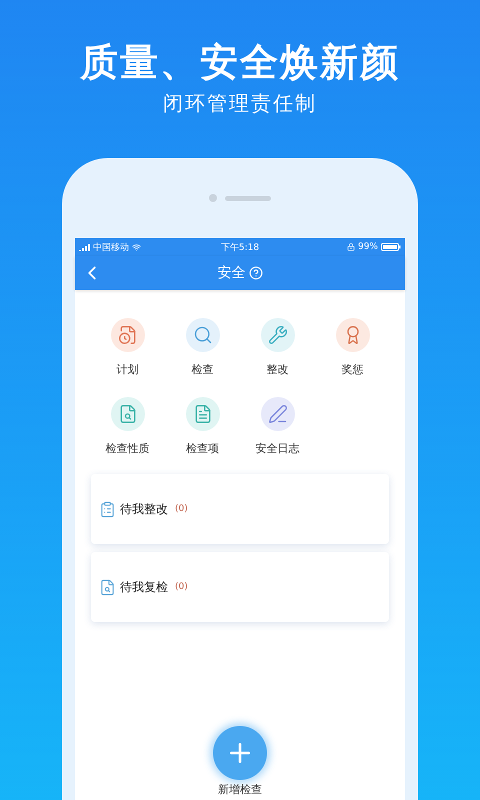 This screenshot has width=480, height=800. What do you see at coordinates (255, 273) in the screenshot?
I see `help-icon` at bounding box center [255, 273].